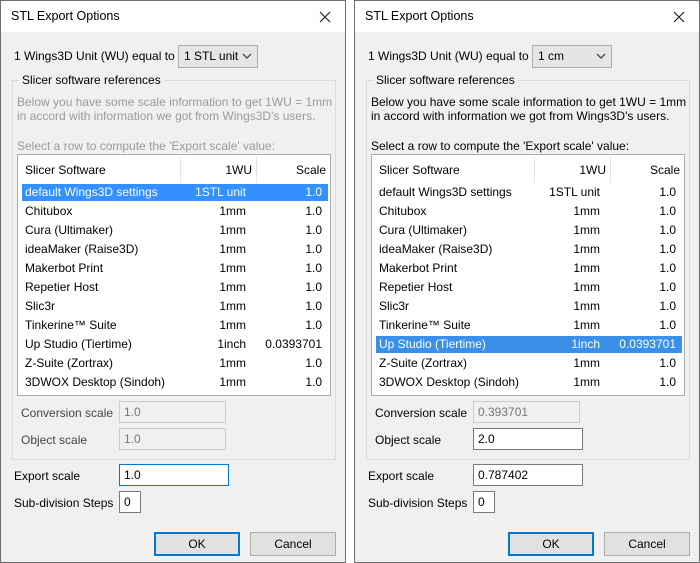  What do you see at coordinates (174, 475) in the screenshot?
I see `export-scale-field: 1.0` at bounding box center [174, 475].